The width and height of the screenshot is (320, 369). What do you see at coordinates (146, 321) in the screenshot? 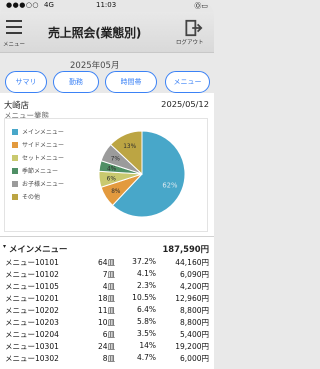
I see `row-pct: 5.8%` at bounding box center [146, 321].